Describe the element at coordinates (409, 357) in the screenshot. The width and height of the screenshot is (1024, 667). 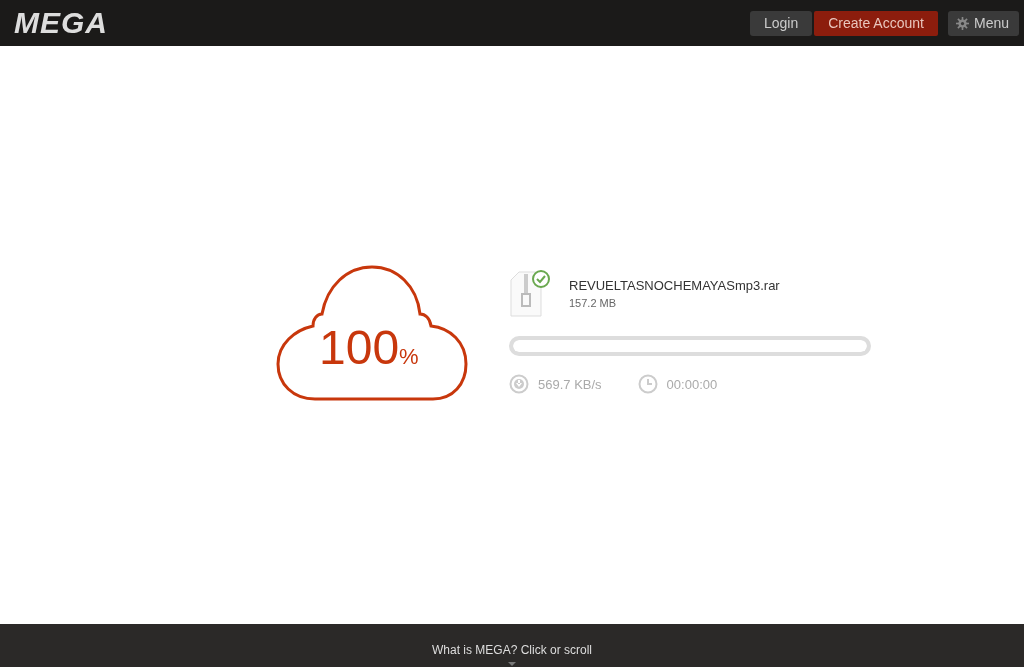
I see `percent-sign: %` at that location.